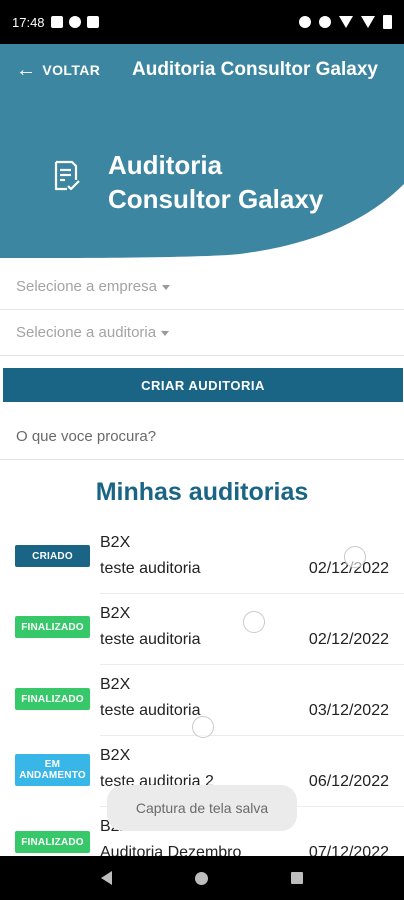 Image resolution: width=404 pixels, height=900 pixels. What do you see at coordinates (255, 69) in the screenshot?
I see `app-bar-title: Auditoria Consultor Galaxy` at bounding box center [255, 69].